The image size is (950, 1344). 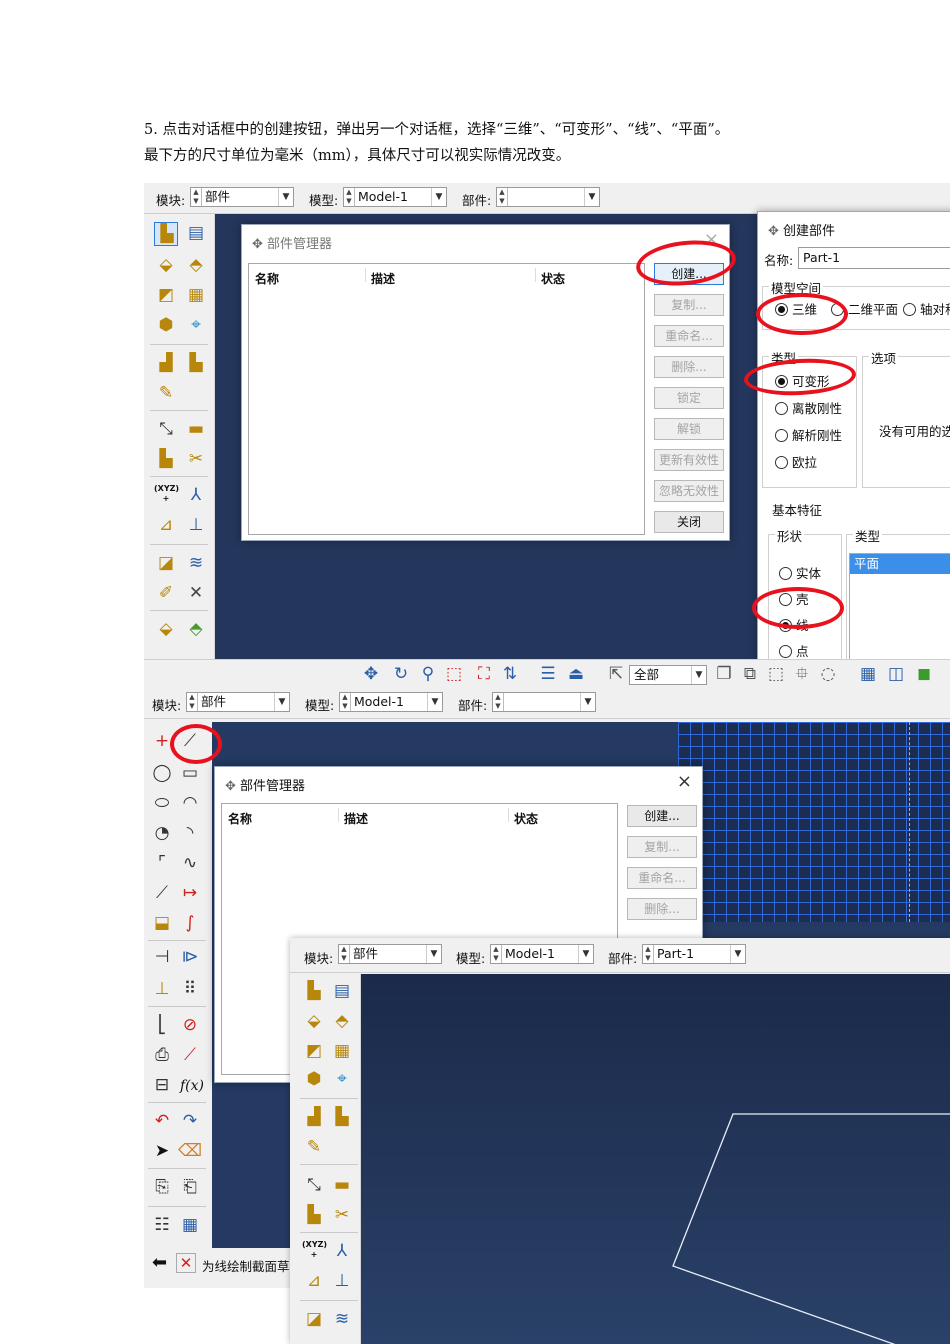 What do you see at coordinates (166, 594) in the screenshot?
I see `edit-icon: ✐` at bounding box center [166, 594].